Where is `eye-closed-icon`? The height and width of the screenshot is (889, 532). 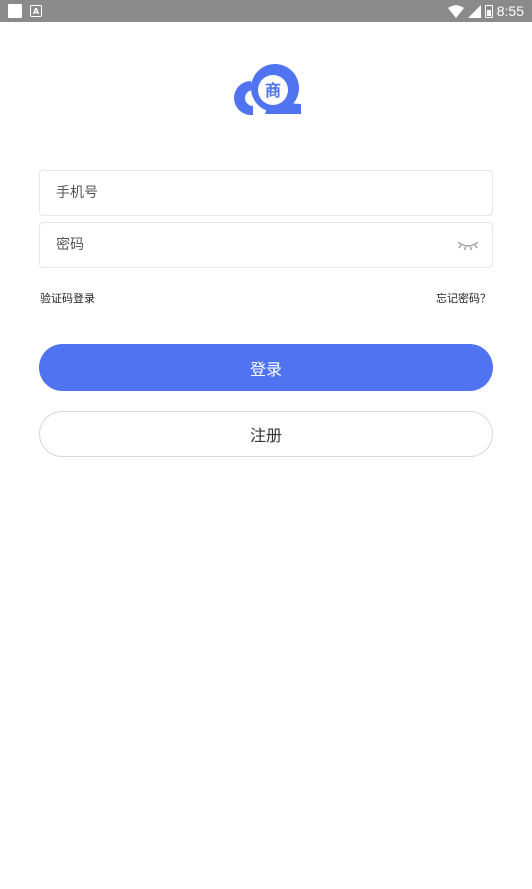
eye-closed-icon is located at coordinates (468, 245).